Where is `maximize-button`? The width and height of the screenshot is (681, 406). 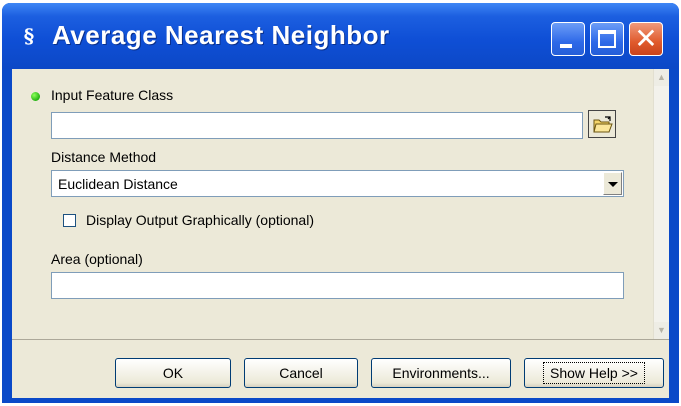 maximize-button is located at coordinates (607, 39).